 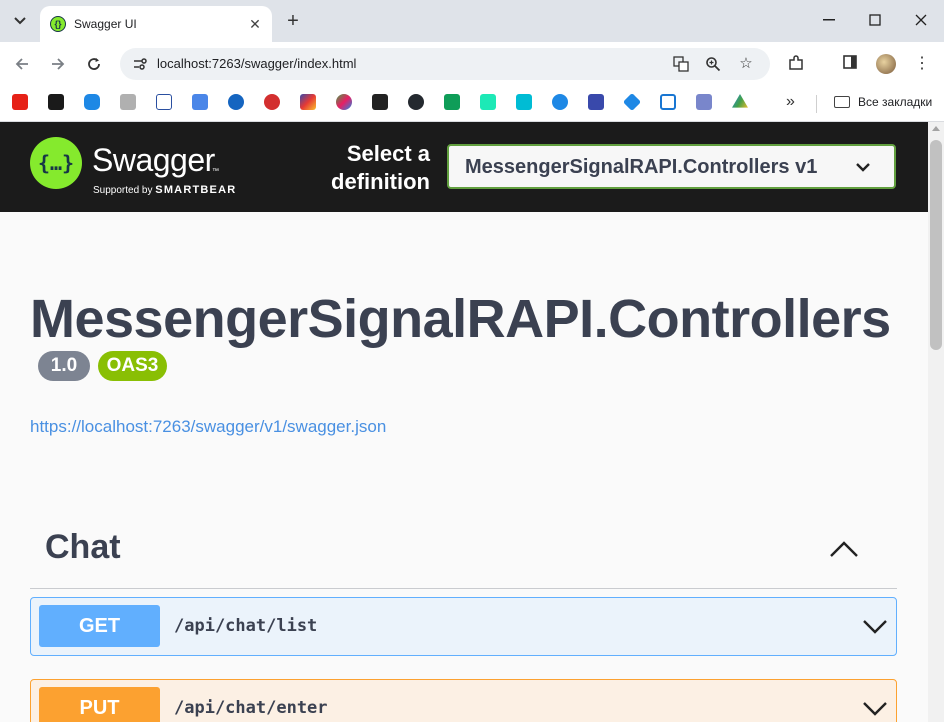 I want to click on http-method-badge: PUT, so click(x=99, y=704).